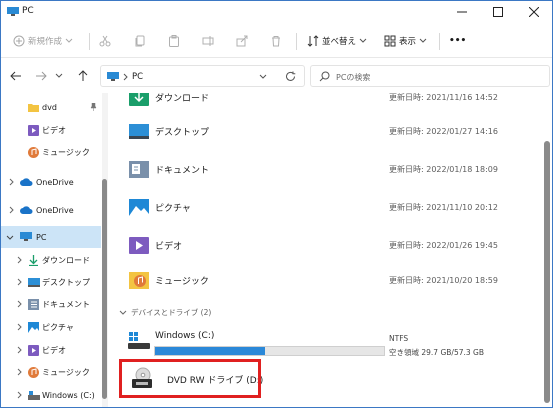  Describe the element at coordinates (390, 41) in the screenshot. I see `view-icon` at that location.